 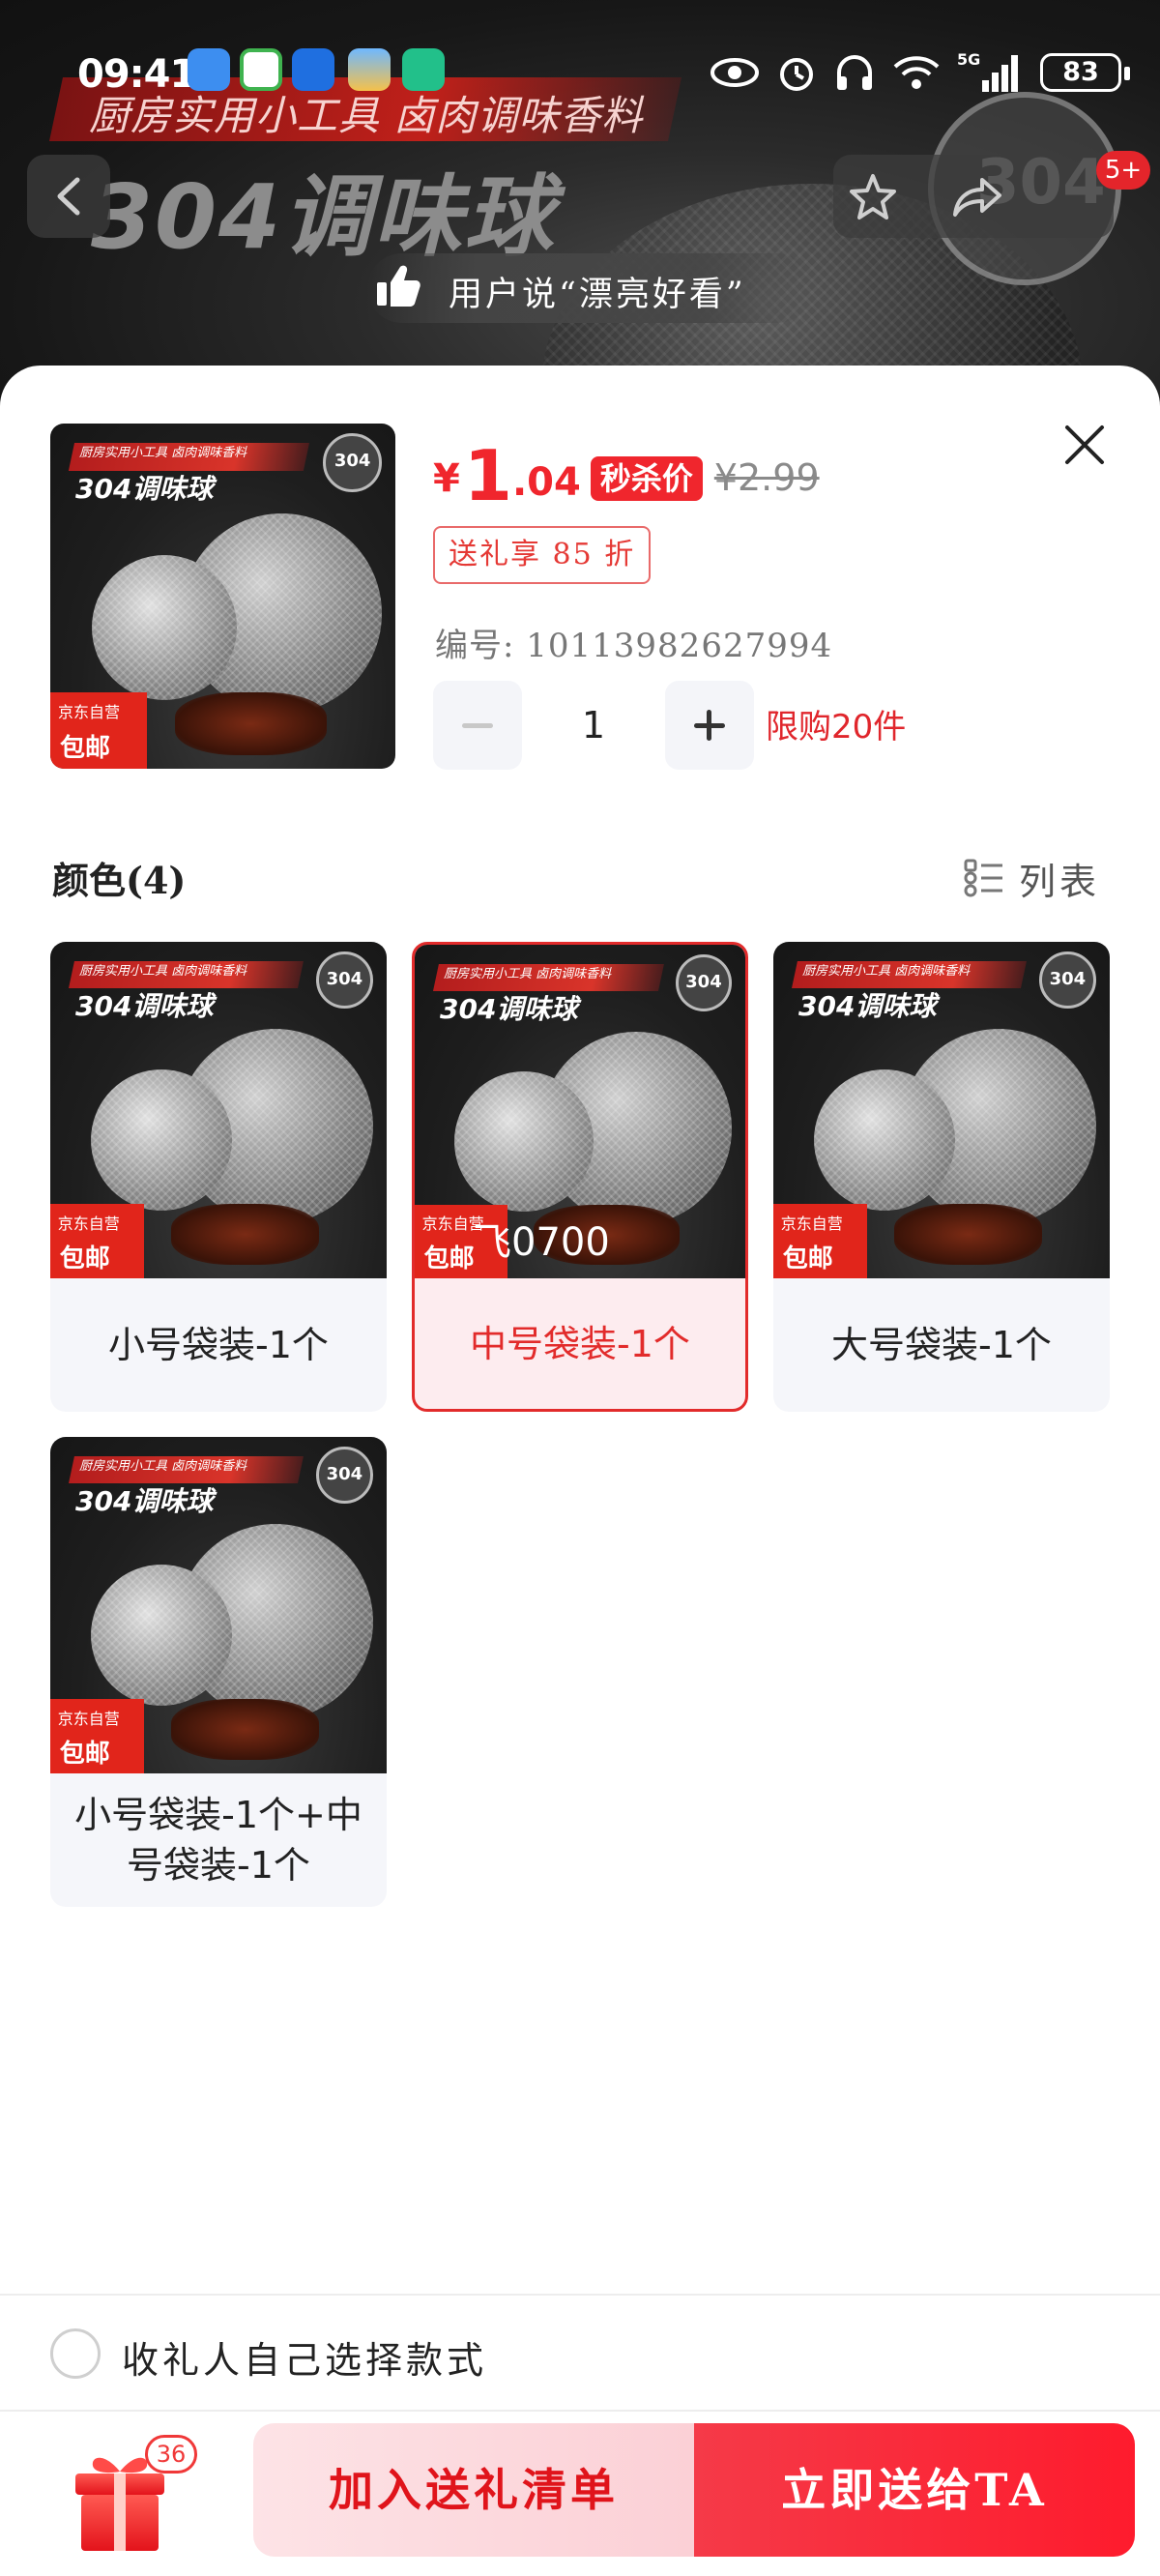 I want to click on list-view-label: 列表, so click(x=1060, y=881).